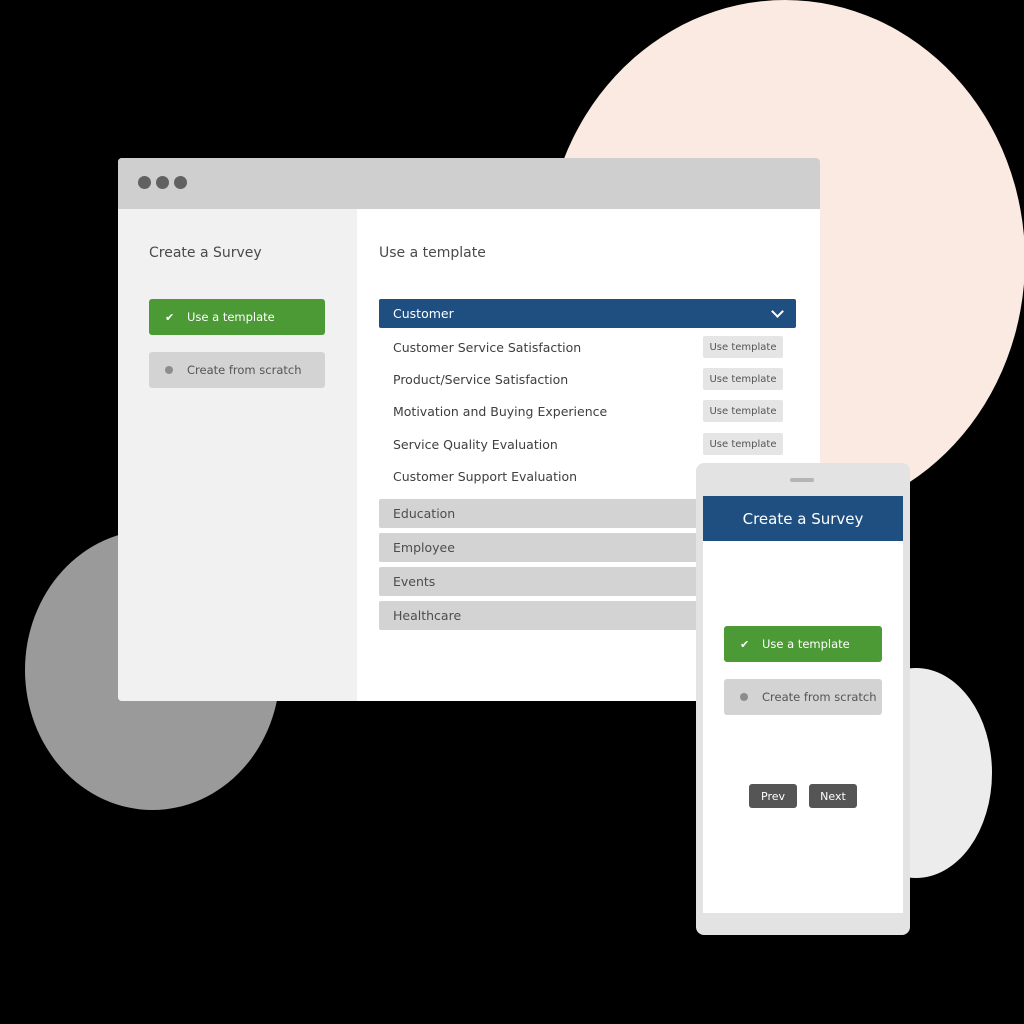 The image size is (1024, 1024). I want to click on next-button: Next, so click(833, 796).